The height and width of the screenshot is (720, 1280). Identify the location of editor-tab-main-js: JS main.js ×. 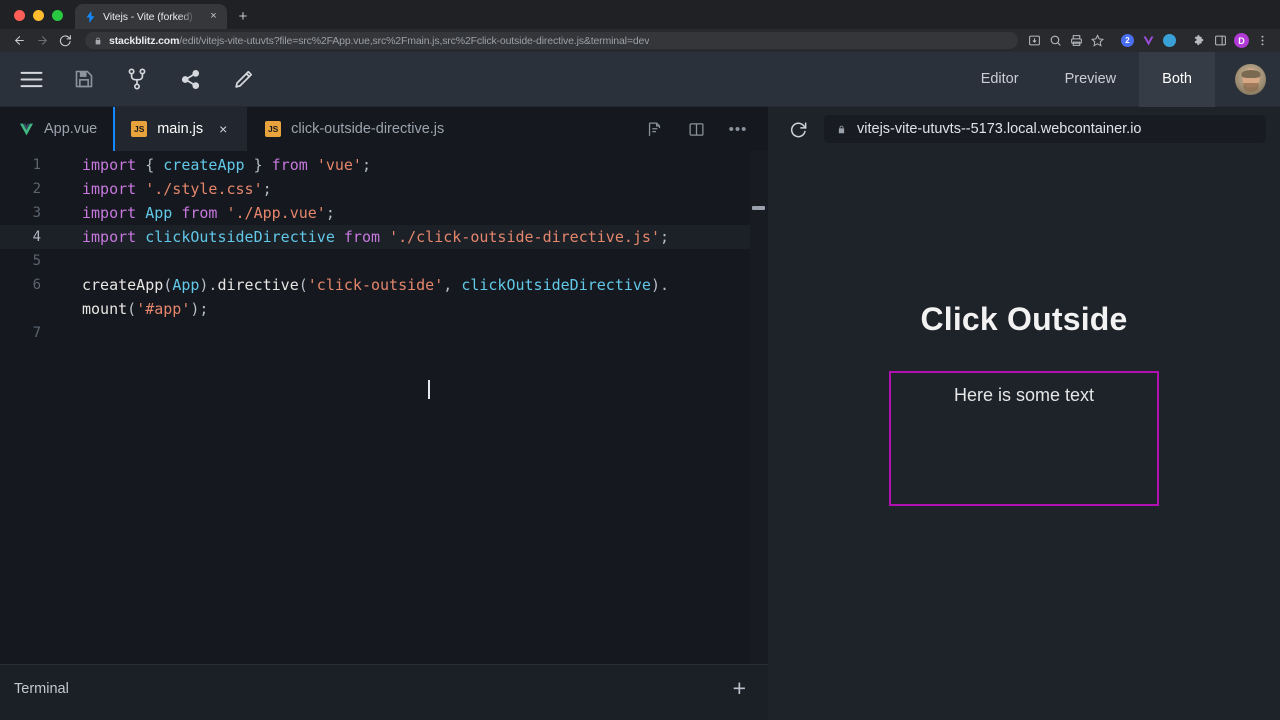
(180, 129).